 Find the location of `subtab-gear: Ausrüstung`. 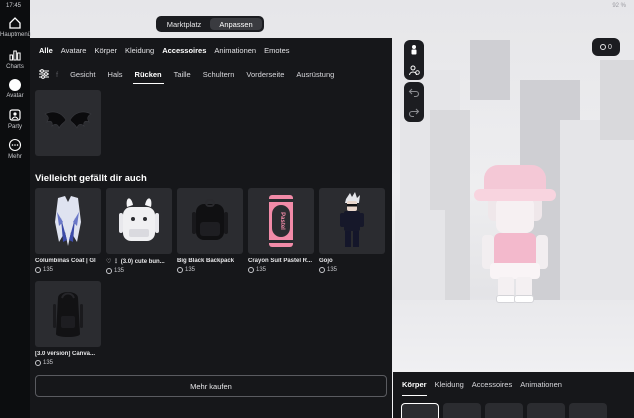

subtab-gear: Ausrüstung is located at coordinates (315, 74).